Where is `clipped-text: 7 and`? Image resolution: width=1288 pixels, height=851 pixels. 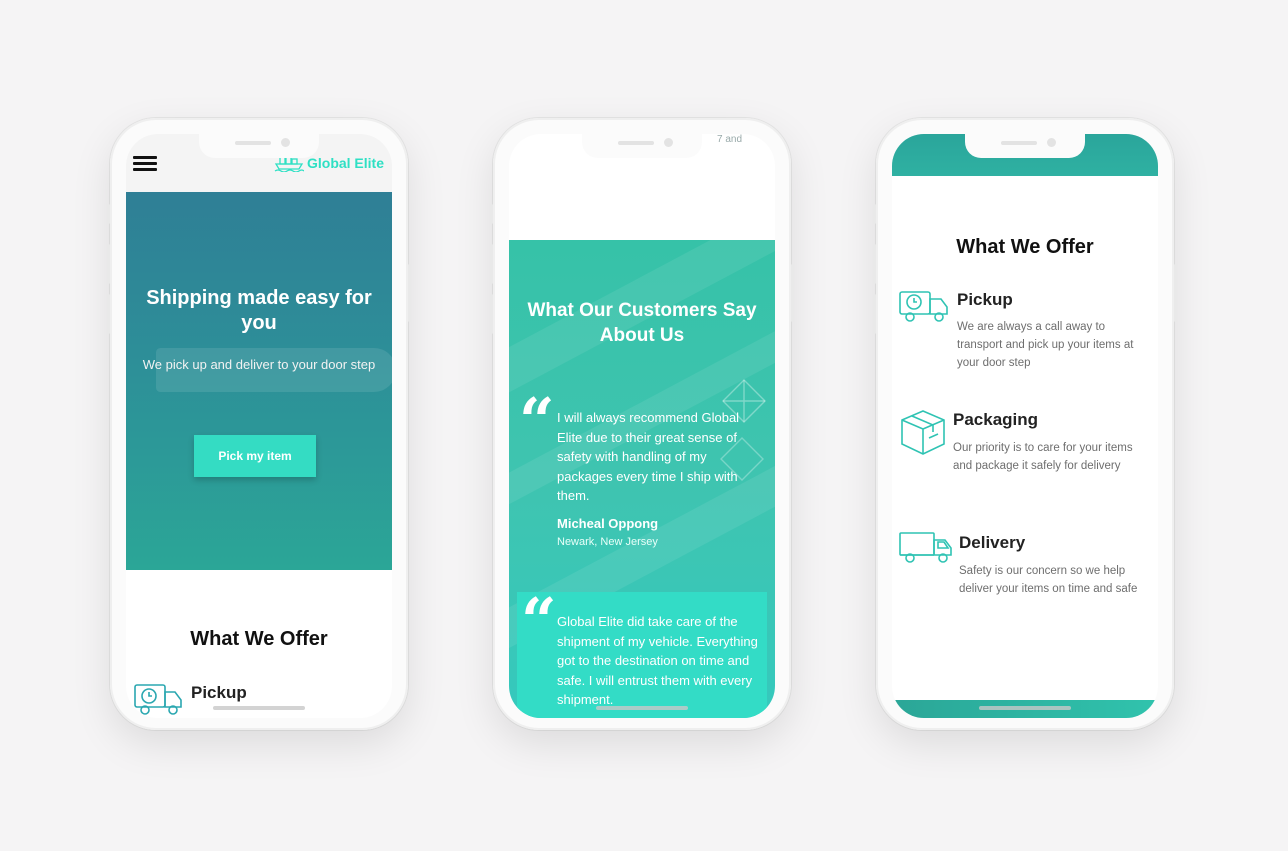
clipped-text: 7 and is located at coordinates (730, 139).